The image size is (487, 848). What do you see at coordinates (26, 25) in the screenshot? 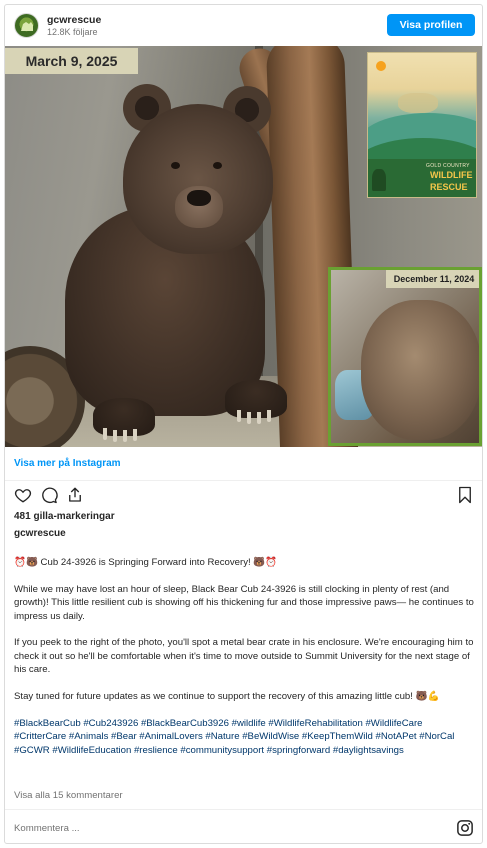
I see `avatar` at bounding box center [26, 25].